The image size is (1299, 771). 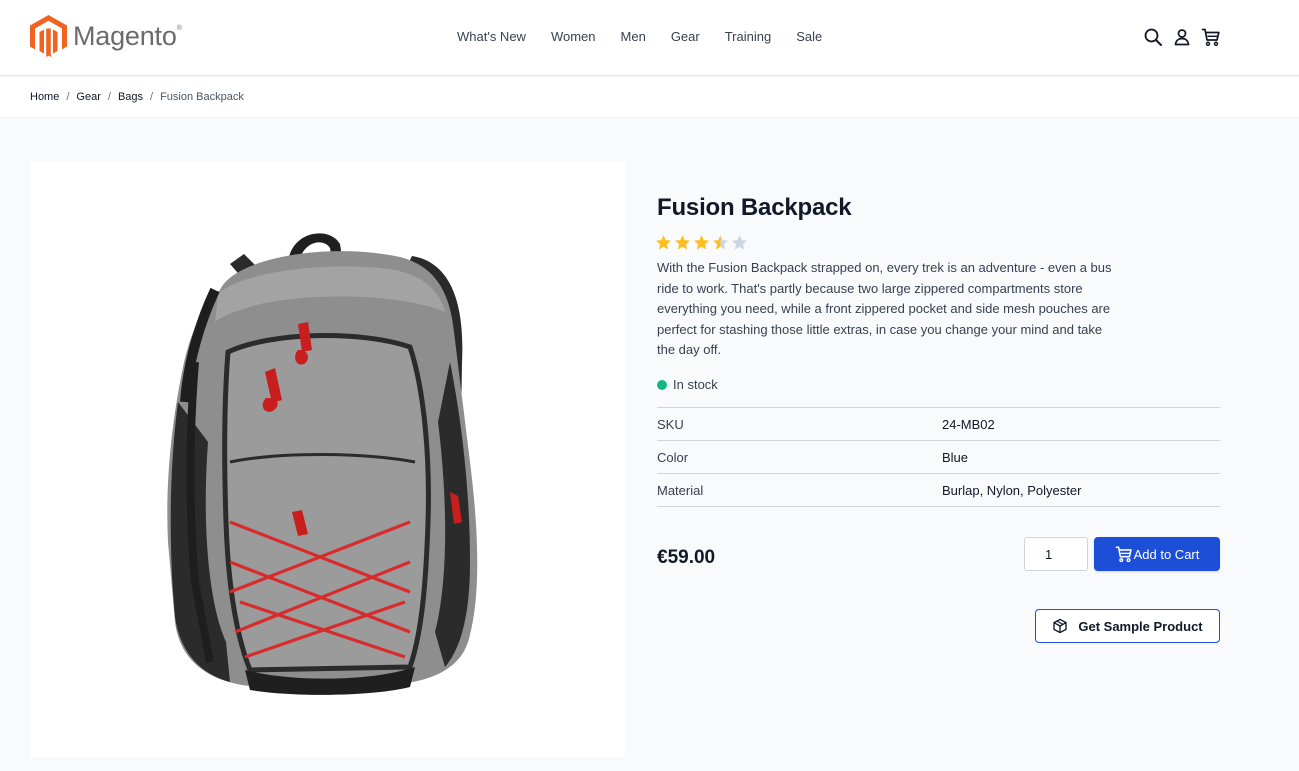 I want to click on breadcrumb: Home / Gear / Bags / Fusion Backpack, so click(x=137, y=97).